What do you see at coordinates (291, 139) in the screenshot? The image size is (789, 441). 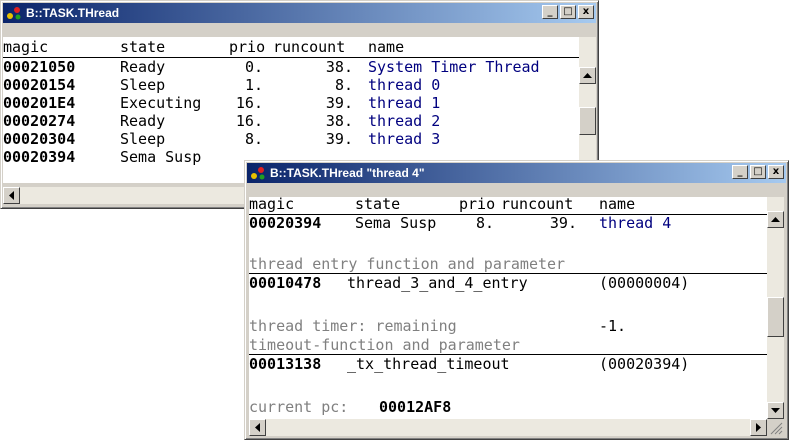 I see `table-row: 00020304 Sleep 8. 39. thread 3` at bounding box center [291, 139].